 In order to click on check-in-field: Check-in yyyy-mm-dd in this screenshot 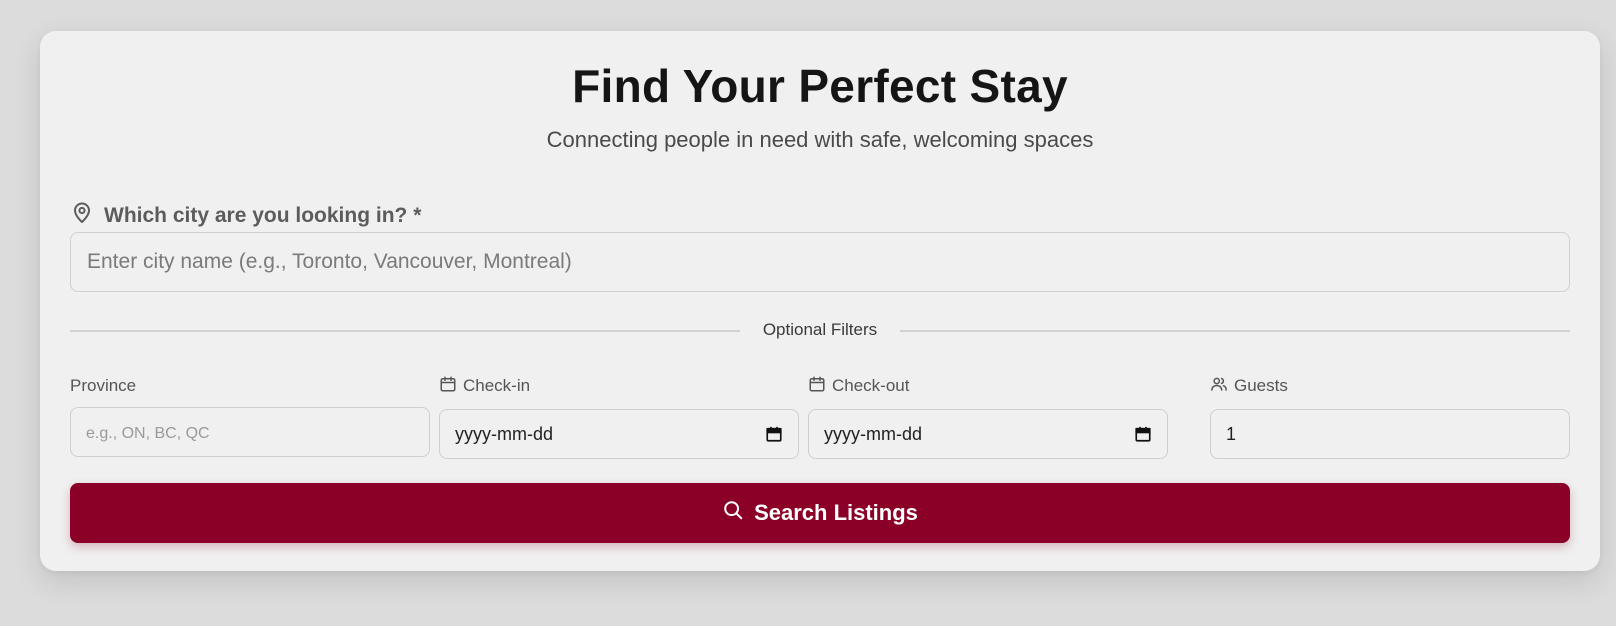, I will do `click(619, 417)`.